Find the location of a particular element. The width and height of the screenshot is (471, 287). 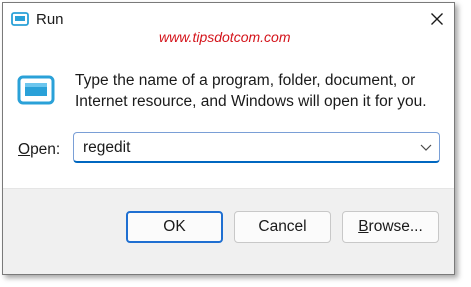

open-label-text: pen: is located at coordinates (45, 149).